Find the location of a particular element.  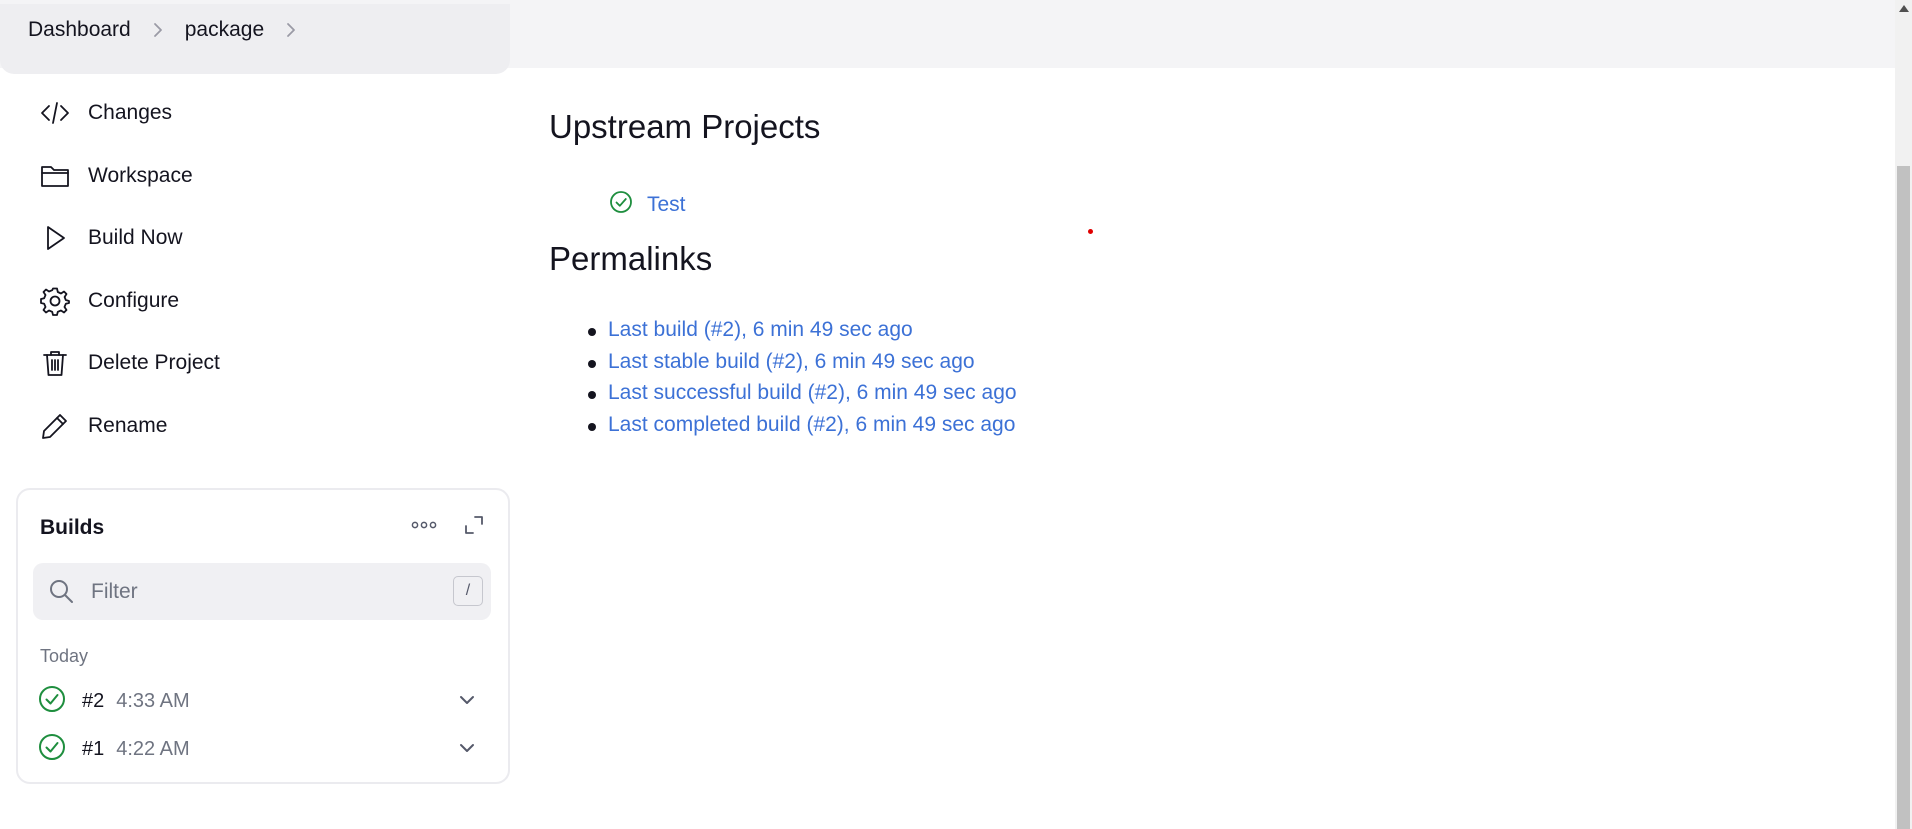

scroll-up-arrow-icon is located at coordinates (1904, 8).